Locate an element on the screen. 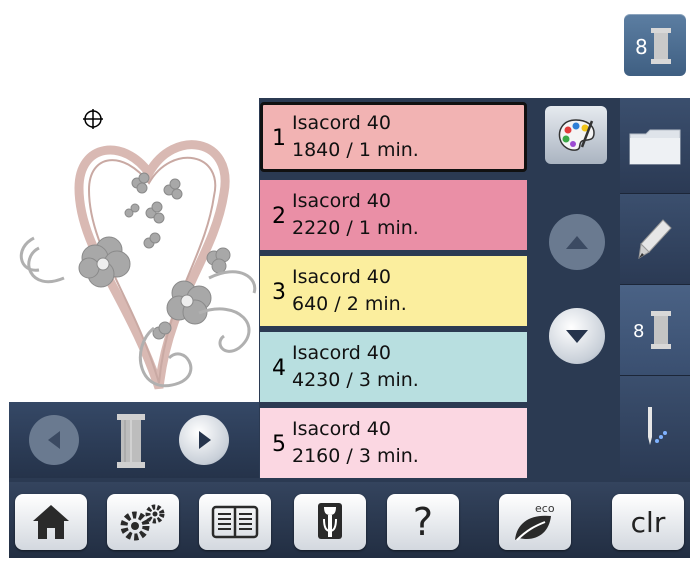 Image resolution: width=694 pixels, height=561 pixels. thread-color-item-5: 5 Isacord 40 2160 / 3 min. is located at coordinates (393, 443).